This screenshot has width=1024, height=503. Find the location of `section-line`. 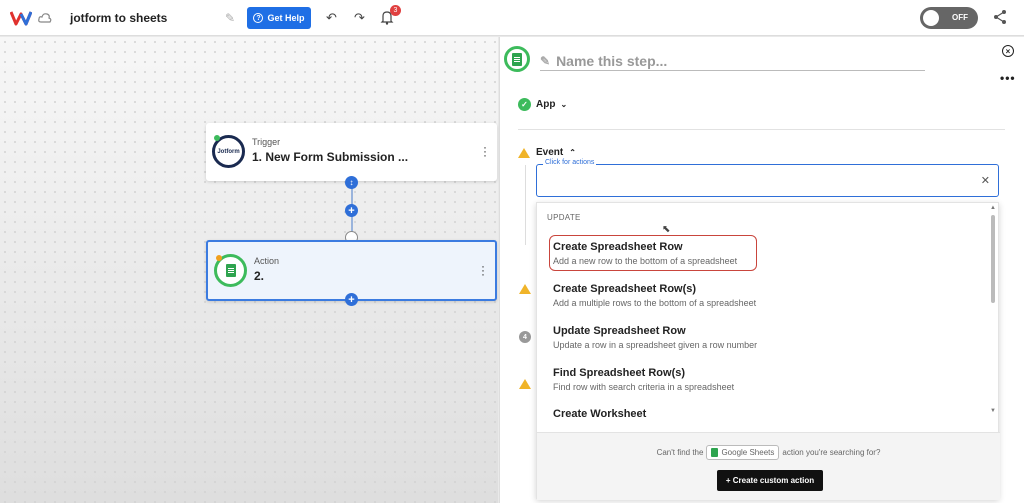

section-line is located at coordinates (525, 205).